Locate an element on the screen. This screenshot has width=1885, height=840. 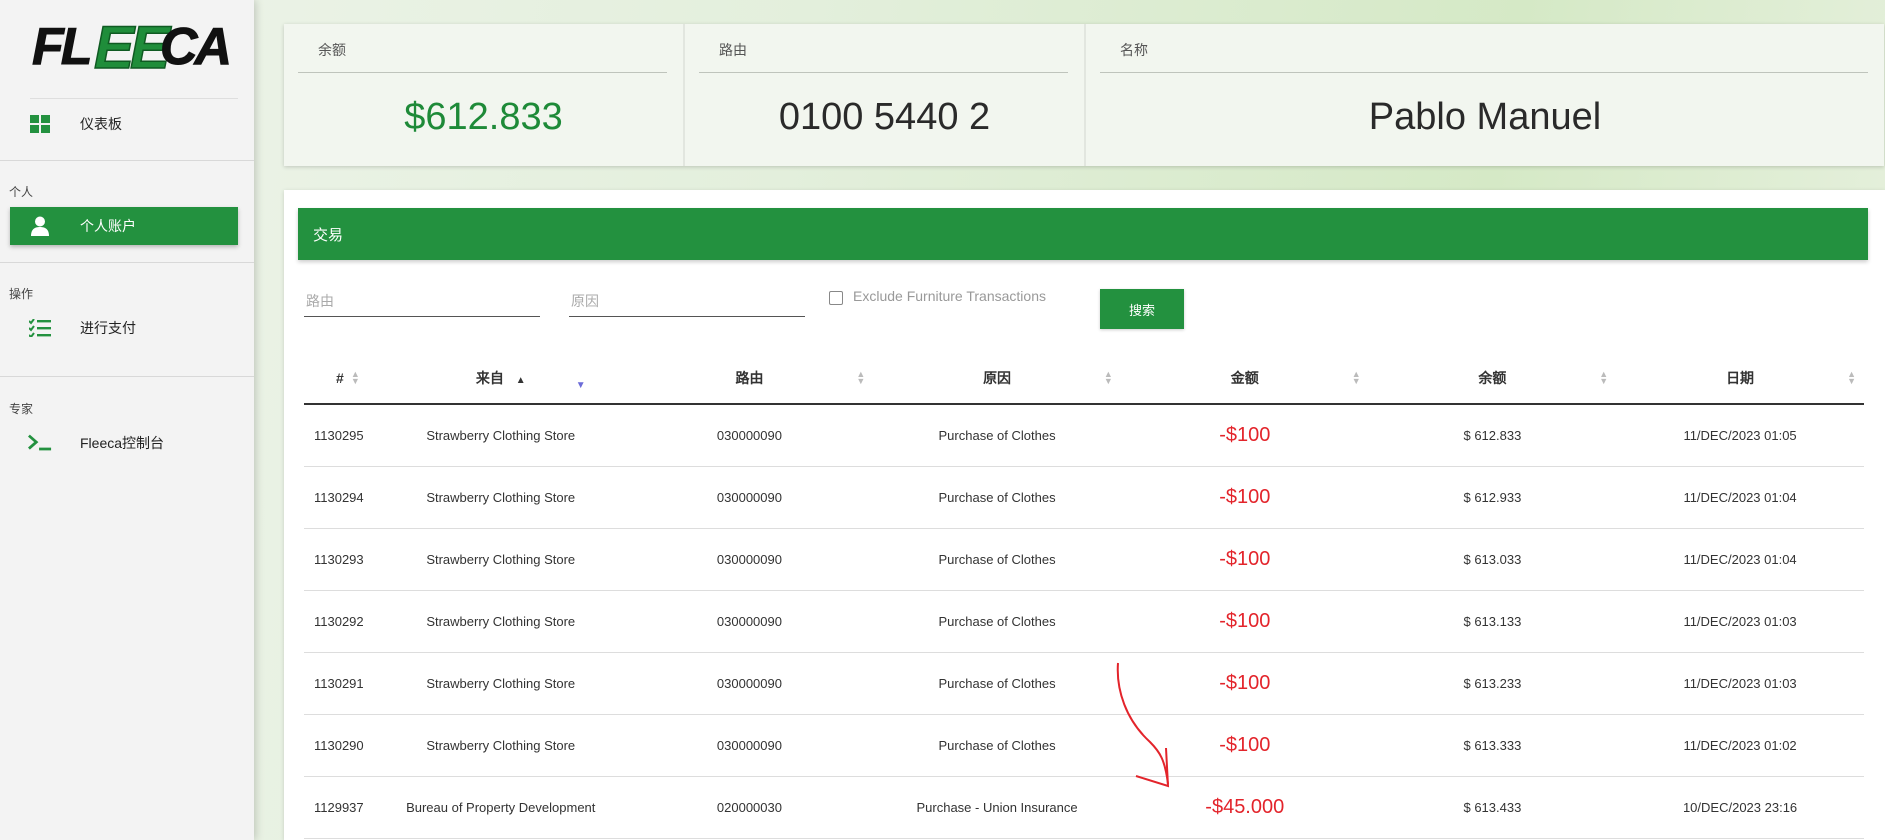
column-header-amount: 金额 ▲ ▼ is located at coordinates (1244, 379).